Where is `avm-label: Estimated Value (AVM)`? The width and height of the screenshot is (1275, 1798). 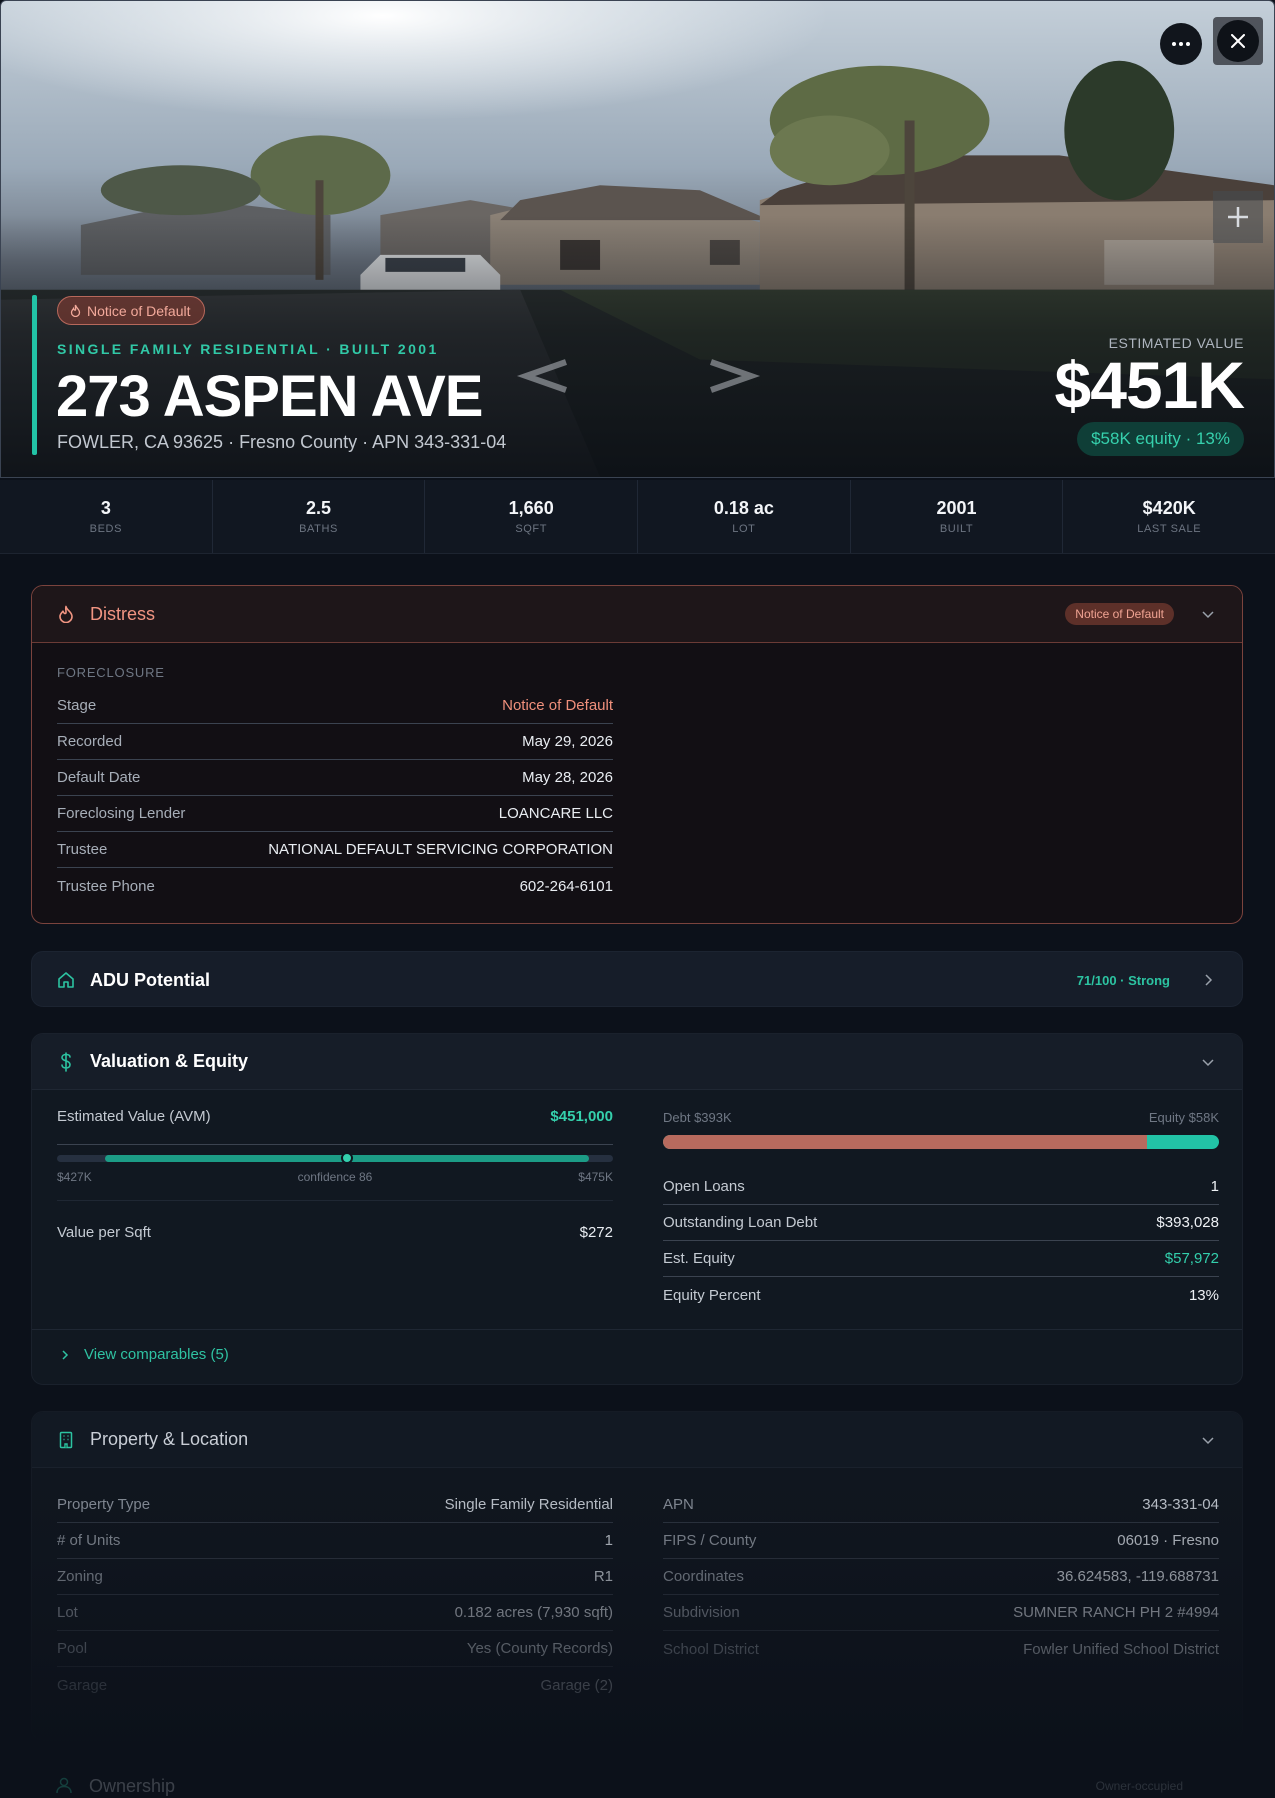 avm-label: Estimated Value (AVM) is located at coordinates (134, 1116).